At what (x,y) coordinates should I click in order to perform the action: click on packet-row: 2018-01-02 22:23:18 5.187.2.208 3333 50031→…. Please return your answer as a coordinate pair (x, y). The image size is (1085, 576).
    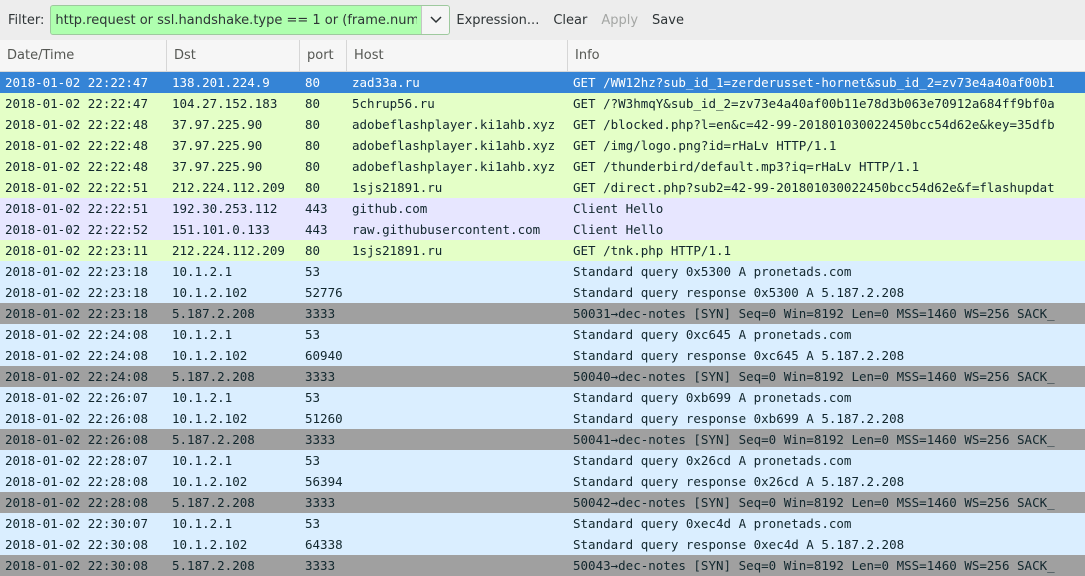
    Looking at the image, I should click on (542, 313).